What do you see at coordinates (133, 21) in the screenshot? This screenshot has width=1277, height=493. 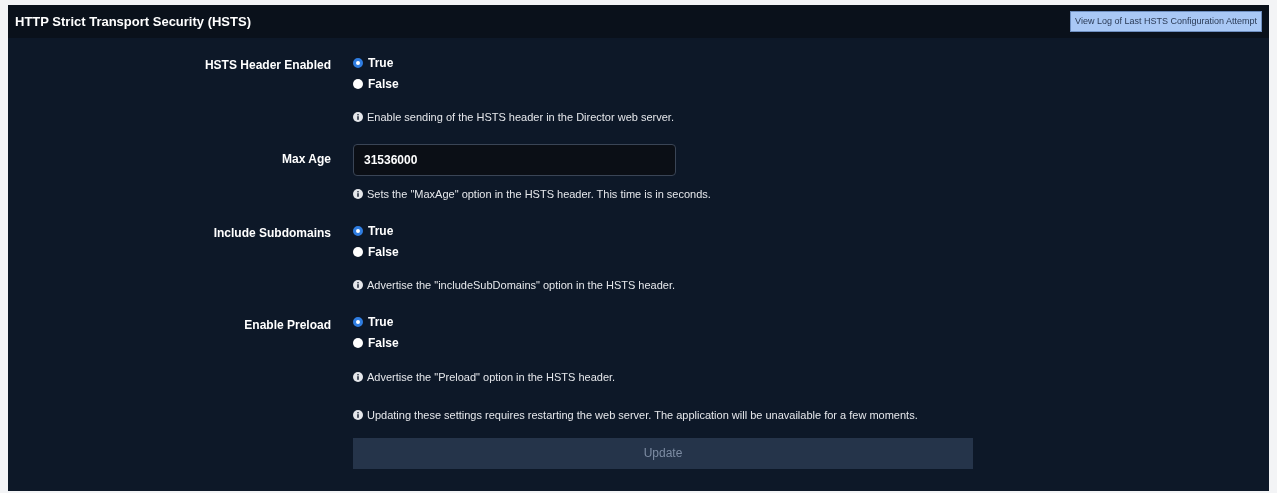 I see `panel-title: HTTP Strict Transport Security (HSTS)` at bounding box center [133, 21].